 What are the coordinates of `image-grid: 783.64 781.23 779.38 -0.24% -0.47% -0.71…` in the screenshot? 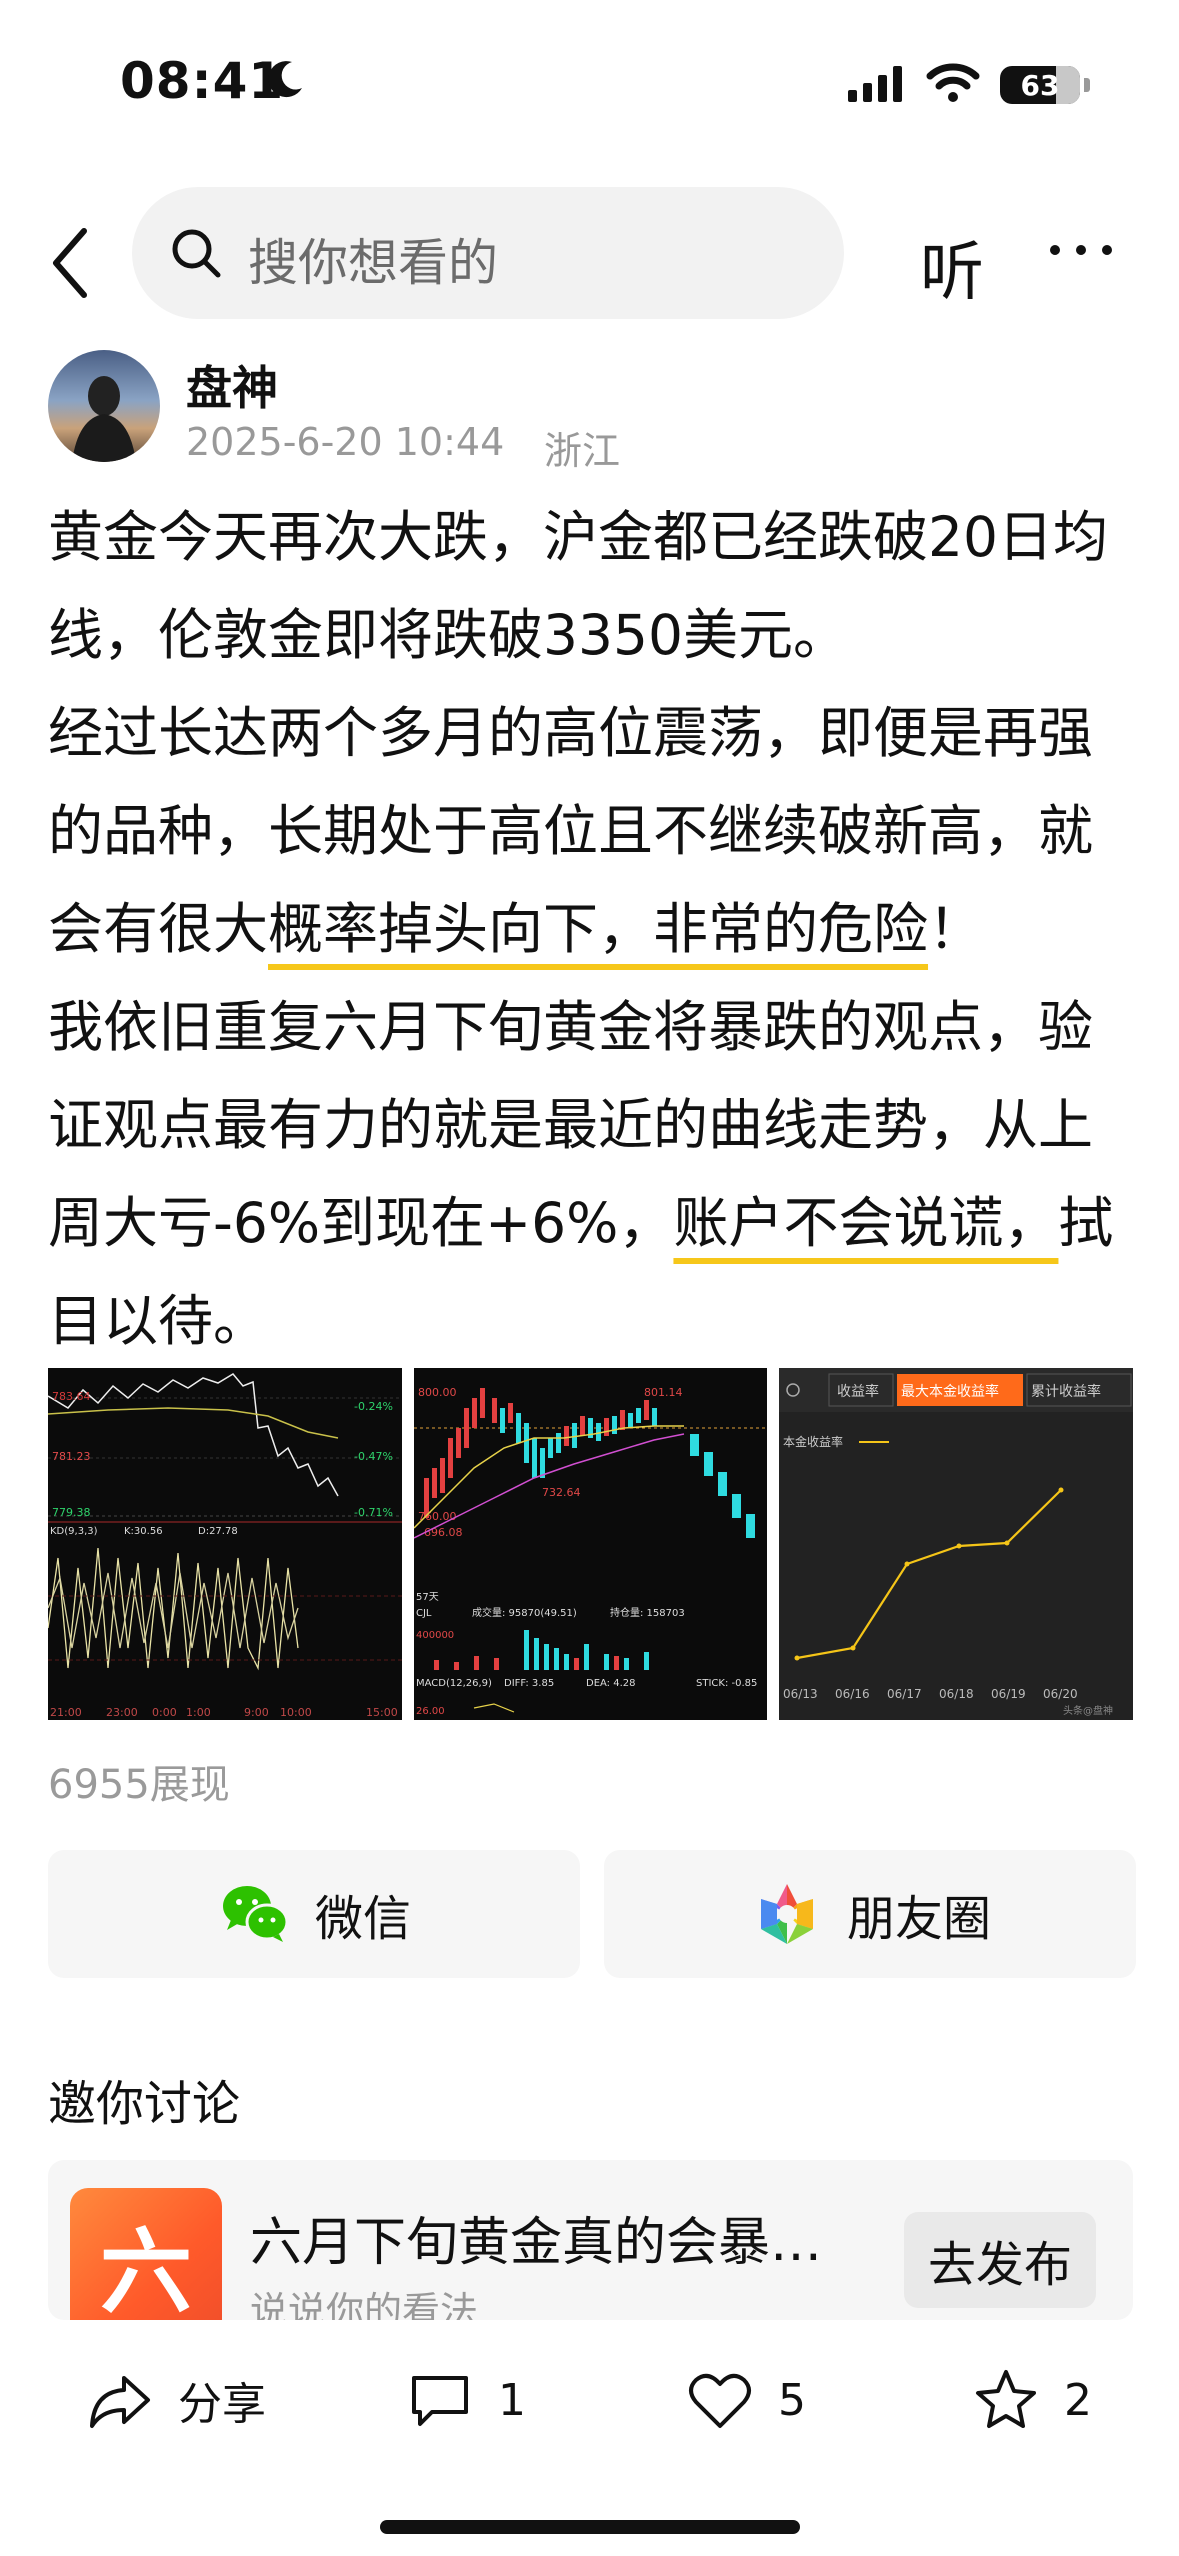 It's located at (591, 1544).